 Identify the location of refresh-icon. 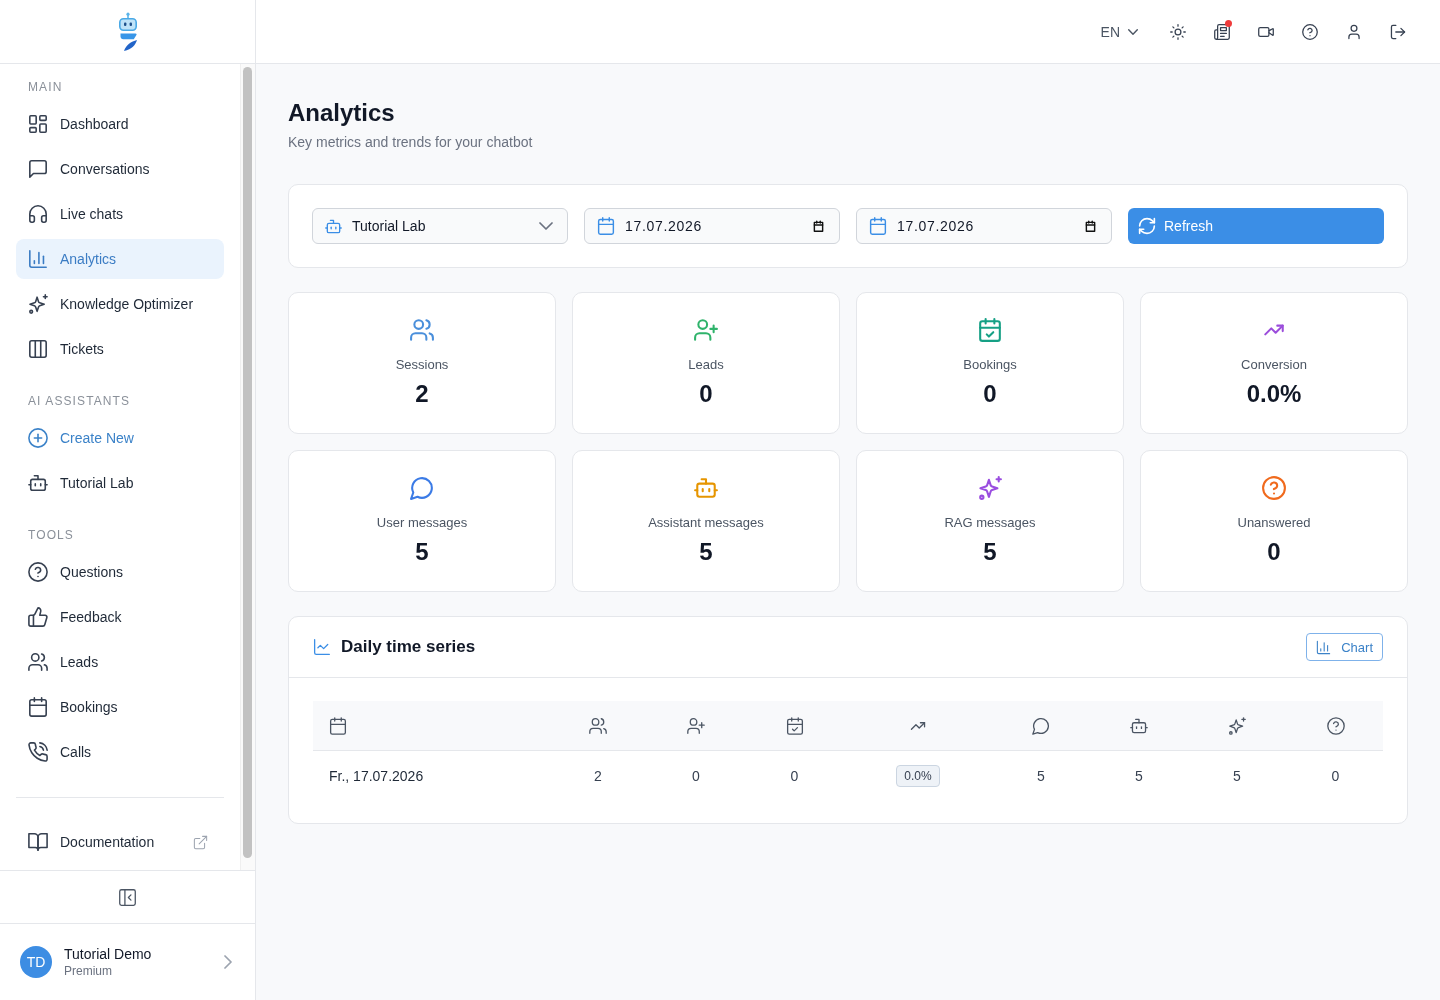
(1147, 226).